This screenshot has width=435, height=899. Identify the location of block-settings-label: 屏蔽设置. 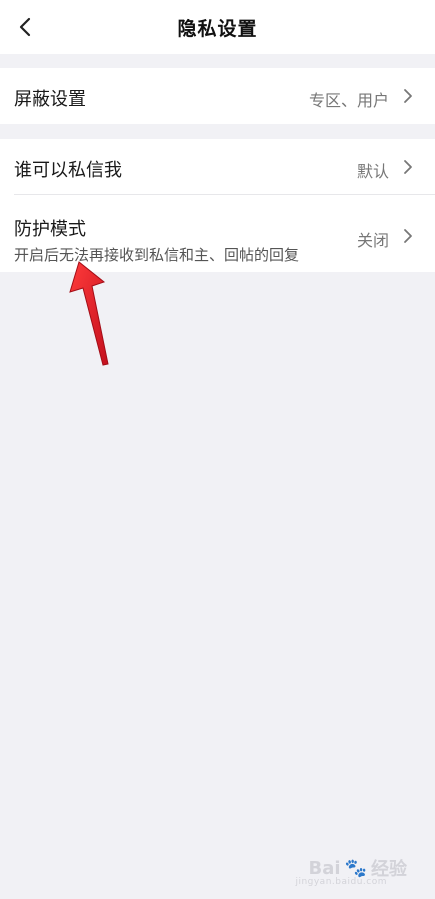
(50, 99).